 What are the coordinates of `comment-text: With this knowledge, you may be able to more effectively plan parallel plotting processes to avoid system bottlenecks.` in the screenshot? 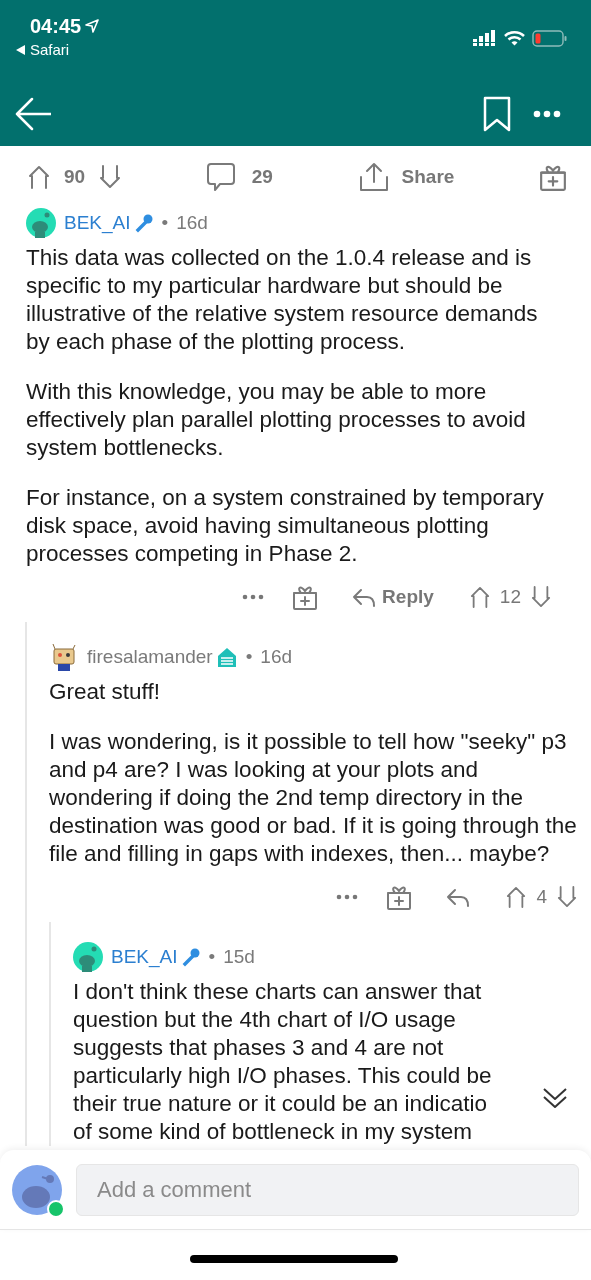 It's located at (276, 420).